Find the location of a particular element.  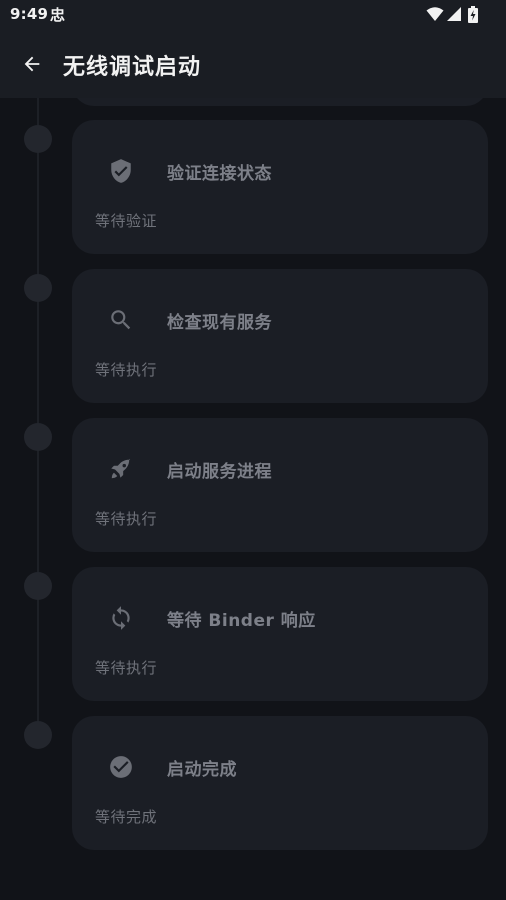

app-bar: 无线调试启动 is located at coordinates (253, 64).